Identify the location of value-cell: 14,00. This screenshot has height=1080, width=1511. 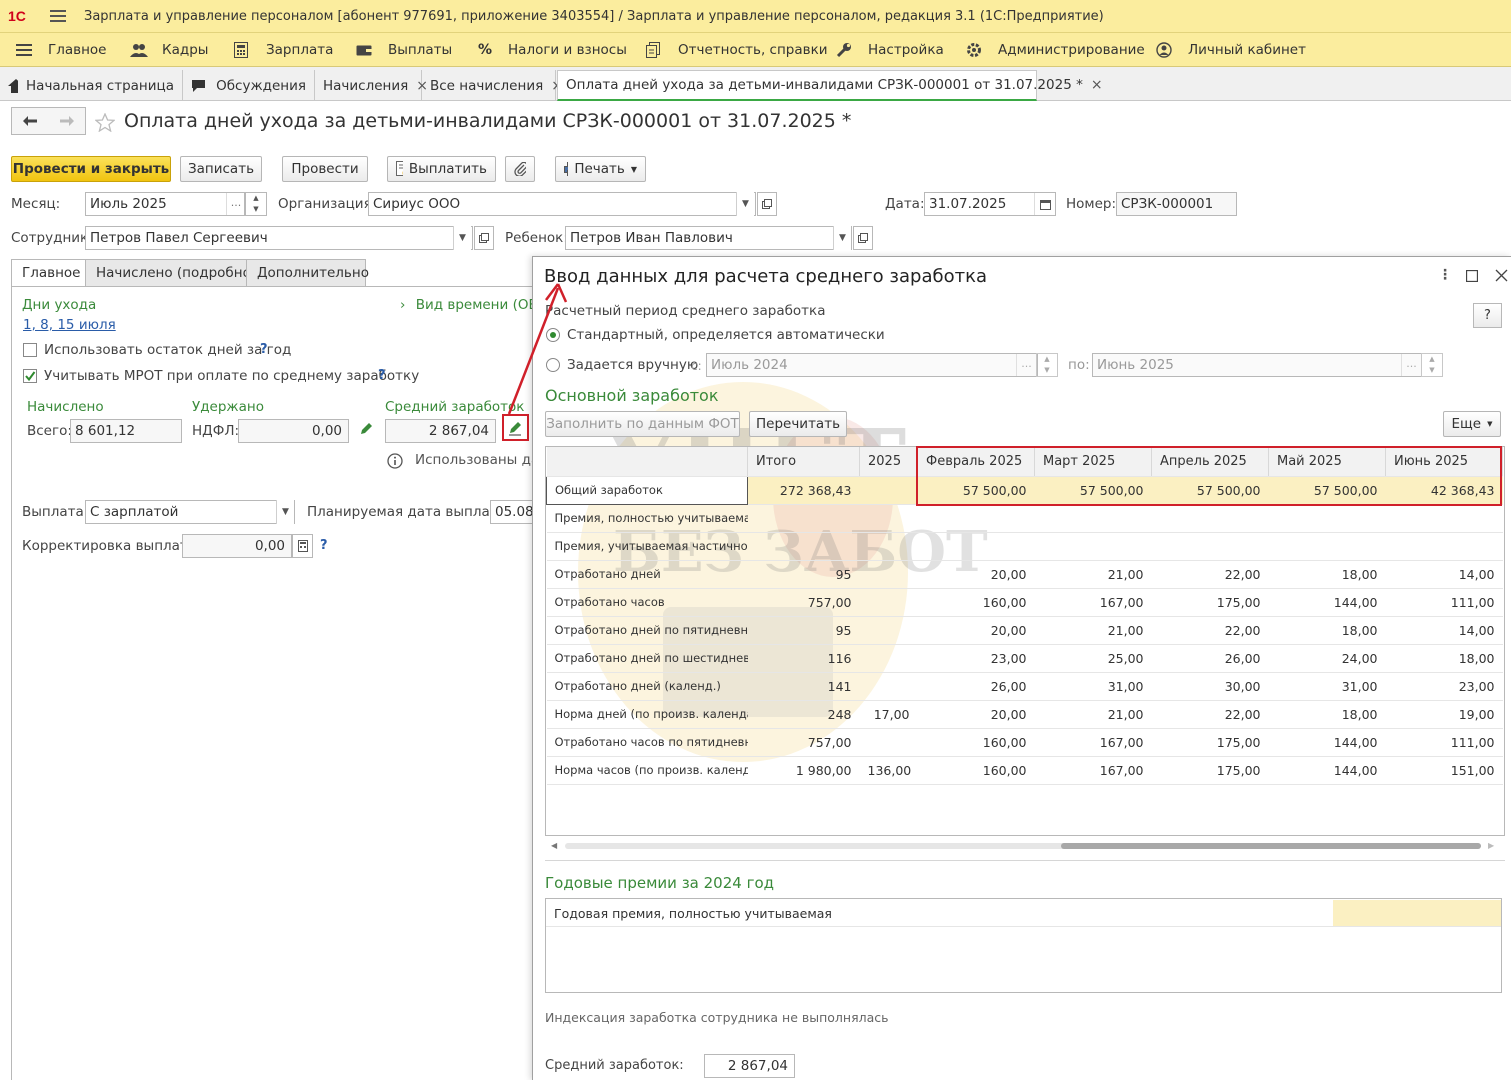
(1444, 630).